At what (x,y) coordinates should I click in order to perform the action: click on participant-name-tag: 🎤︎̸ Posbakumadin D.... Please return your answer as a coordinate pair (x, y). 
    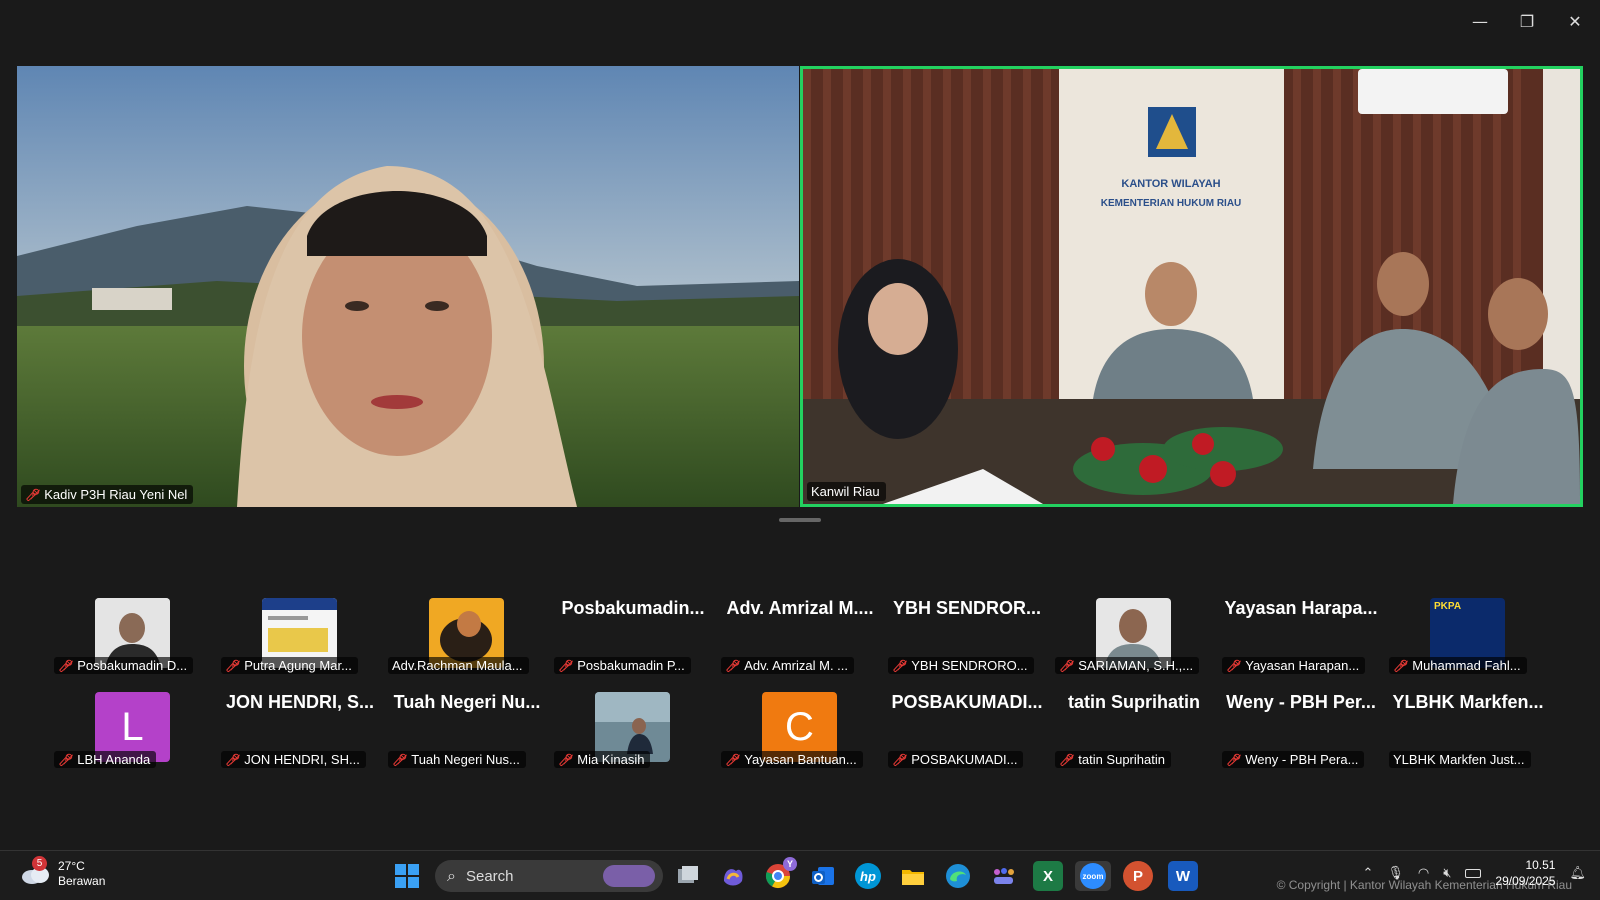
    Looking at the image, I should click on (124, 665).